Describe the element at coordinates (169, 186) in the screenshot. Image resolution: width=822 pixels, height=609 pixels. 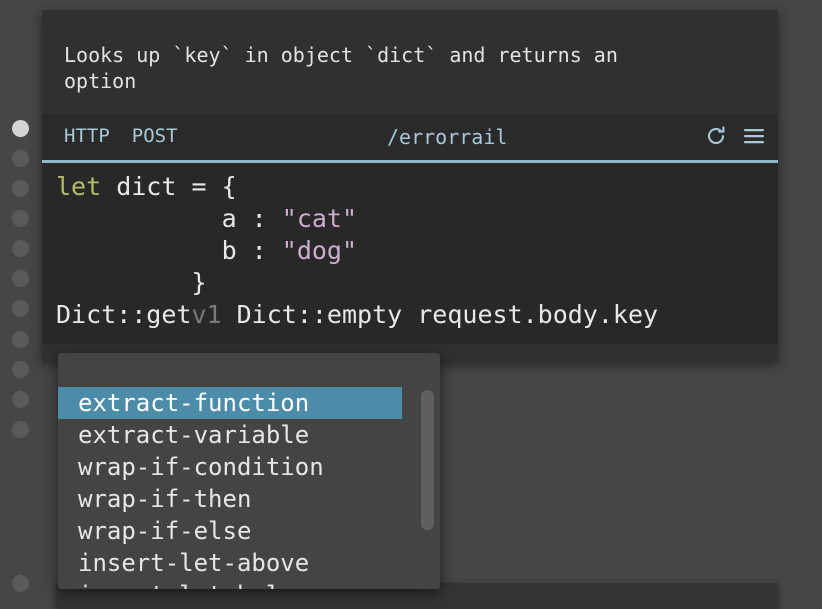
I see `code-token-plain: dict = {` at that location.